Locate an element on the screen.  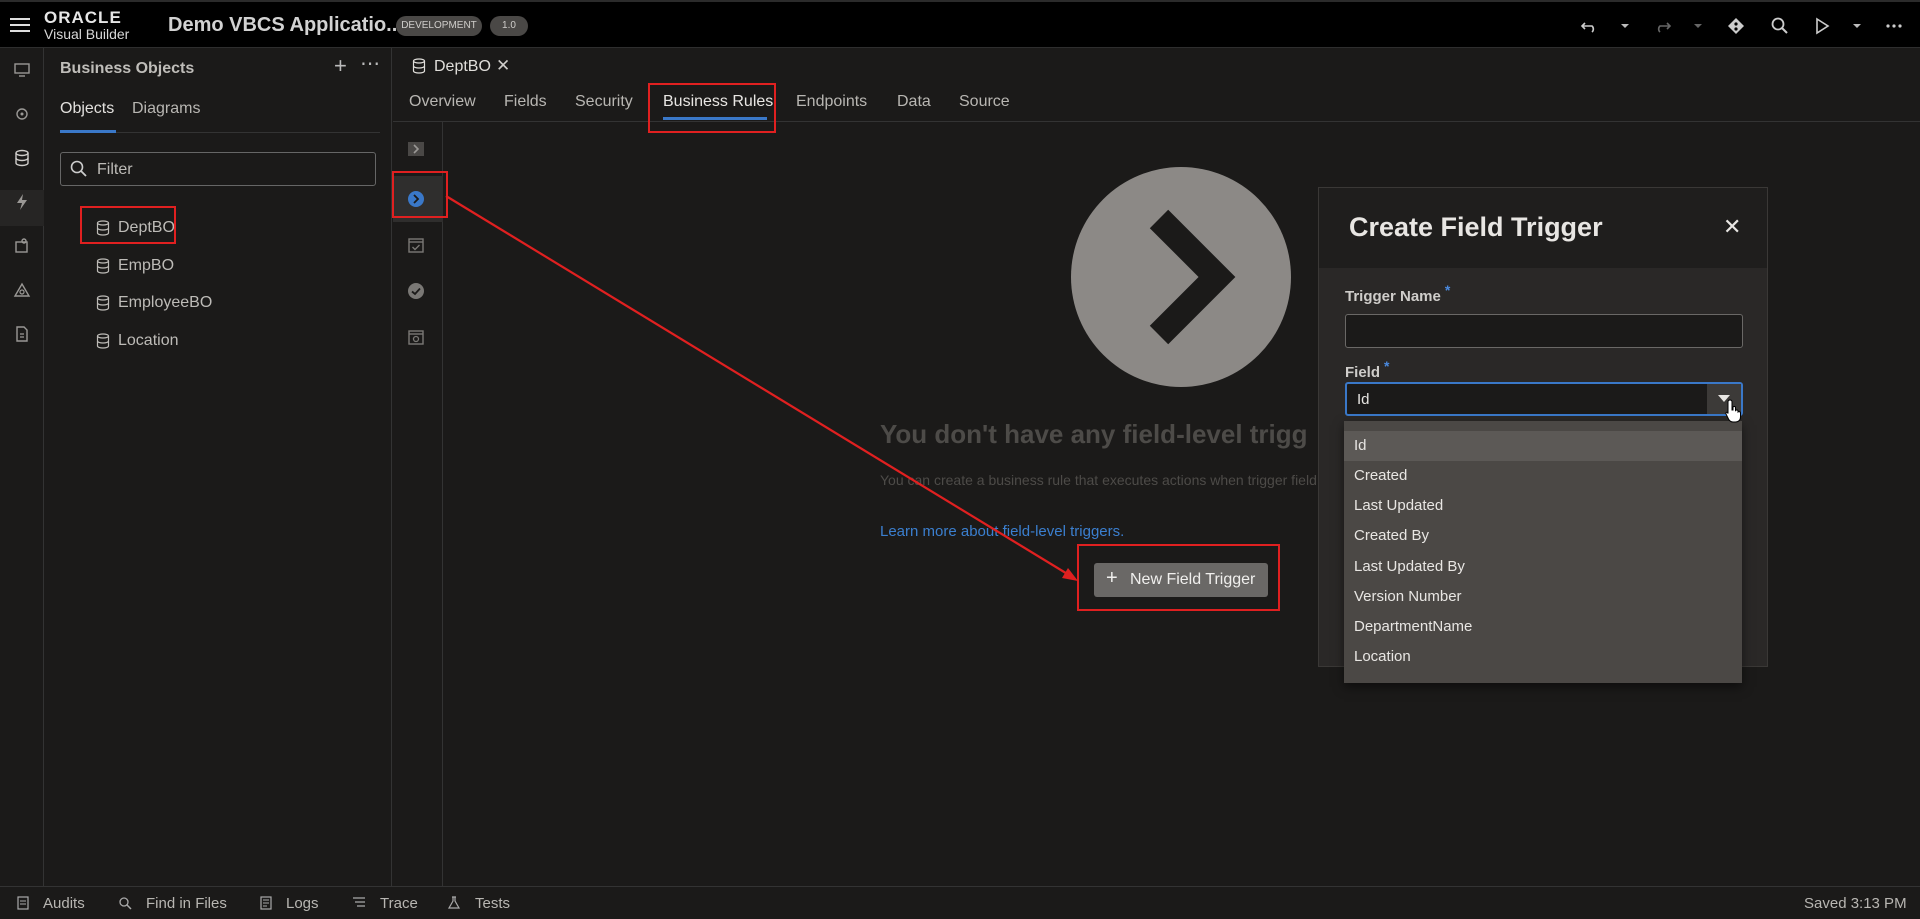
navigator-rail is located at coordinates (22, 467).